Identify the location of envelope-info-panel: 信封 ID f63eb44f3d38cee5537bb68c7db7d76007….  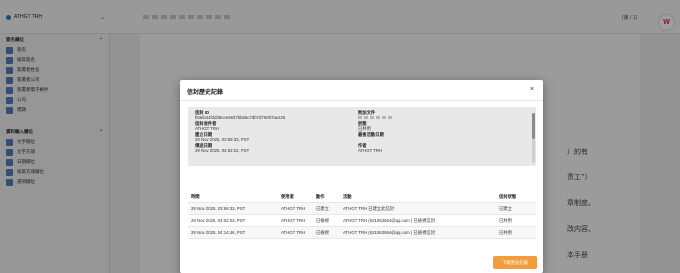
(362, 136).